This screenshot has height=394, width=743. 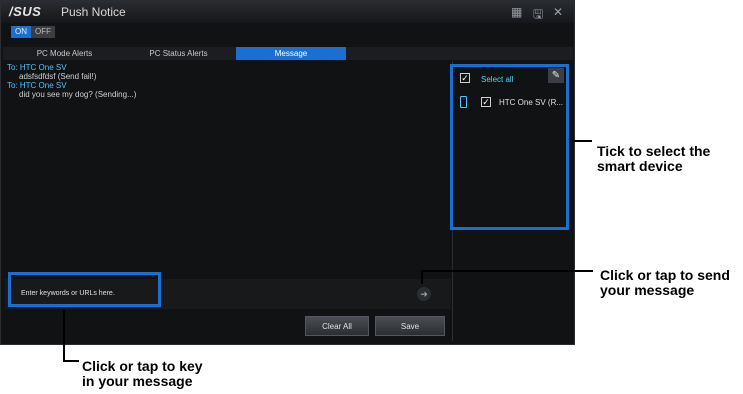 I want to click on toggle-on: ON, so click(x=21, y=32).